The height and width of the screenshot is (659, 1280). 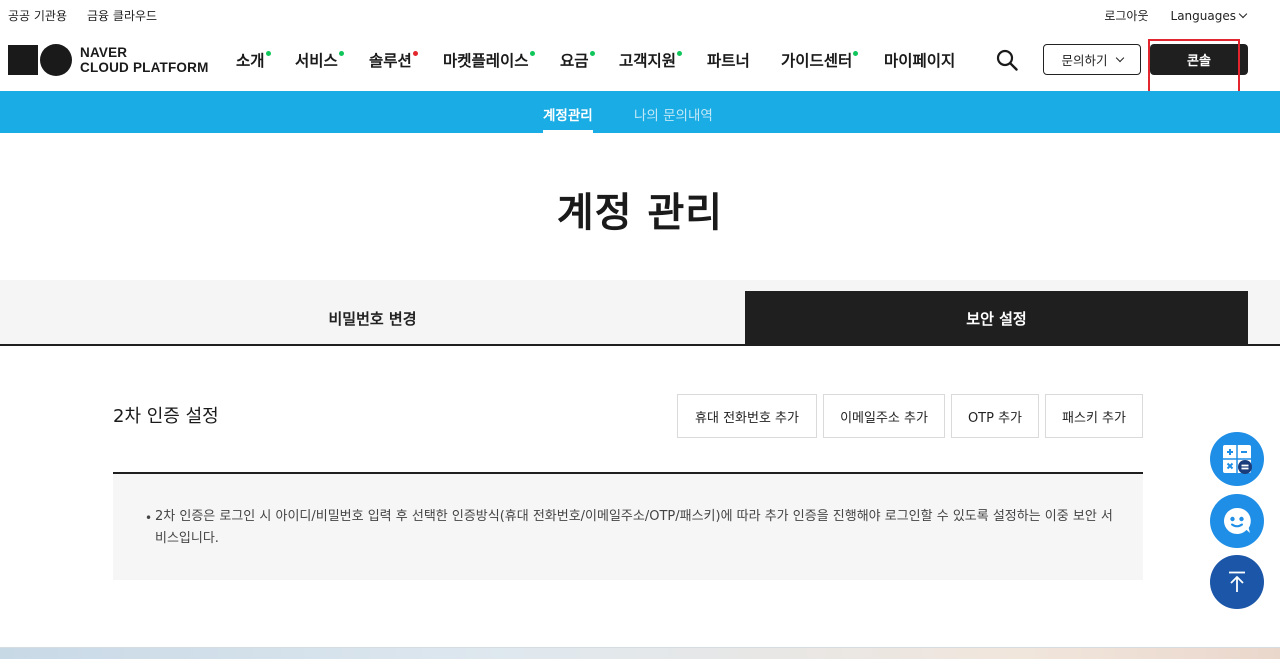 What do you see at coordinates (37, 15) in the screenshot?
I see `public-sector-link: 공공 기관용` at bounding box center [37, 15].